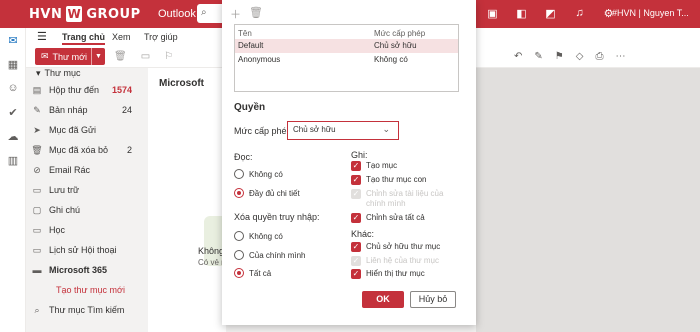  Describe the element at coordinates (88, 270) in the screenshot. I see `folder-microsoft365: ▬ Microsoft 365` at that location.